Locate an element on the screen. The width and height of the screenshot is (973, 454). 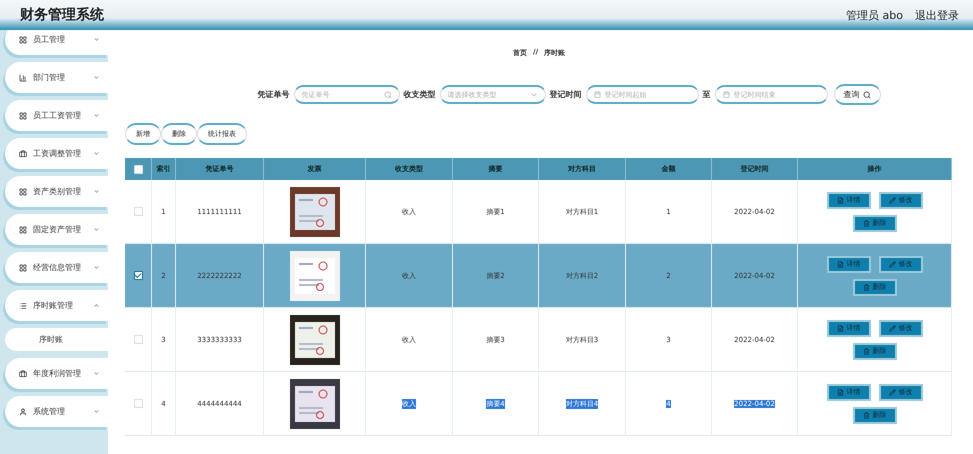
sidebar-item-label: 工资调整管理 is located at coordinates (57, 153).